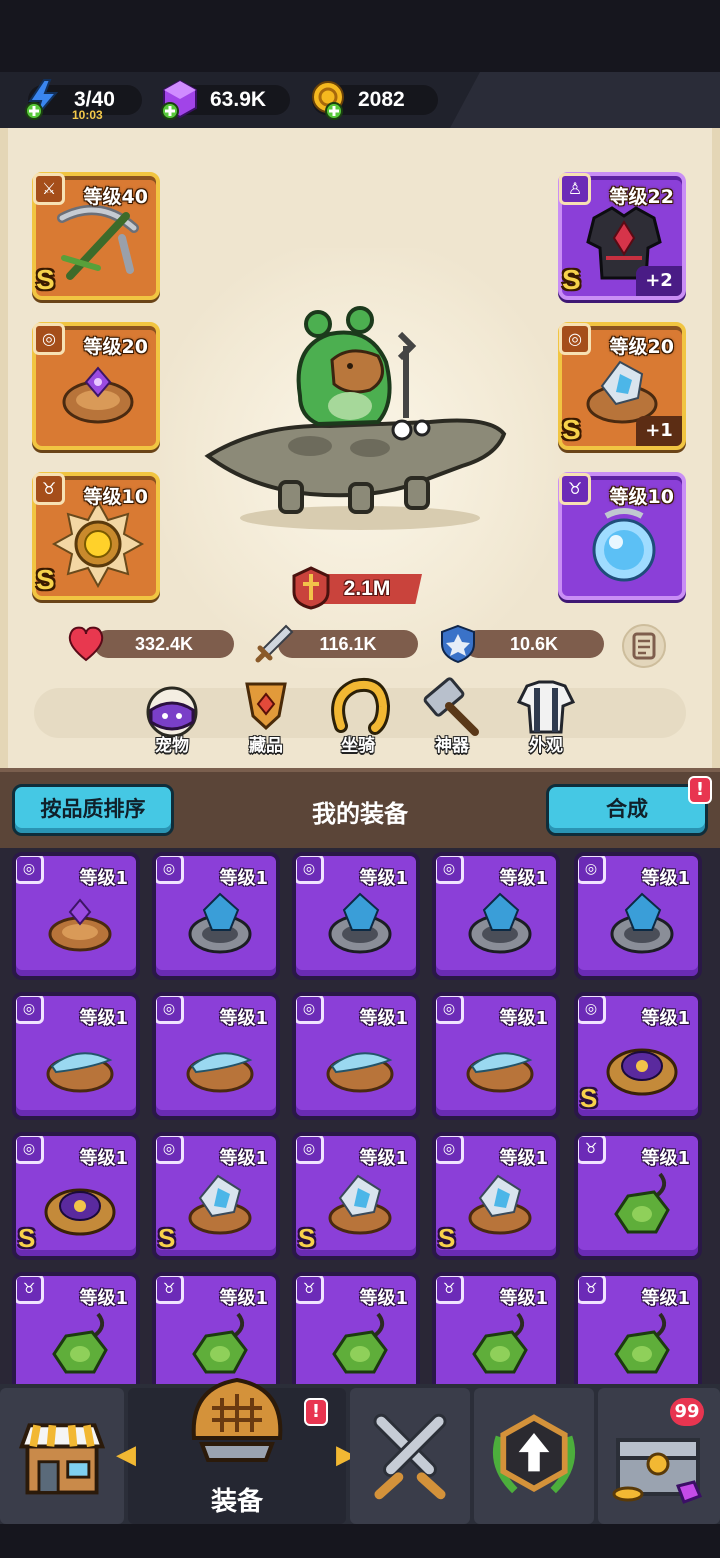 The height and width of the screenshot is (1558, 720). I want to click on slot-level: 等级40, so click(115, 197).